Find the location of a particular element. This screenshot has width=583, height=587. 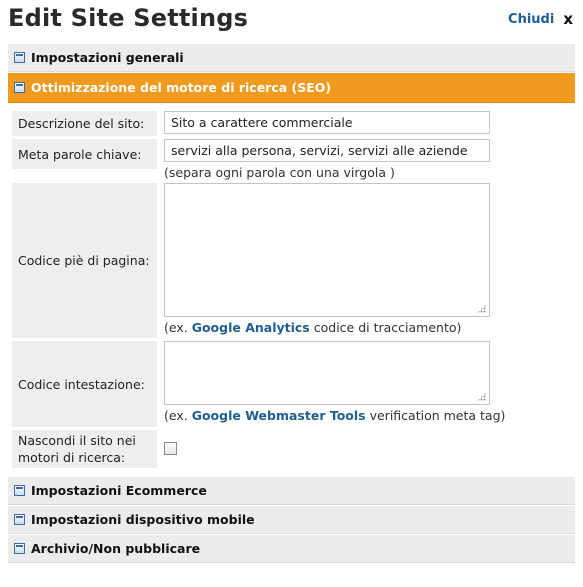

section-ecommerce: Impostazioni Ecommerce is located at coordinates (291, 490).